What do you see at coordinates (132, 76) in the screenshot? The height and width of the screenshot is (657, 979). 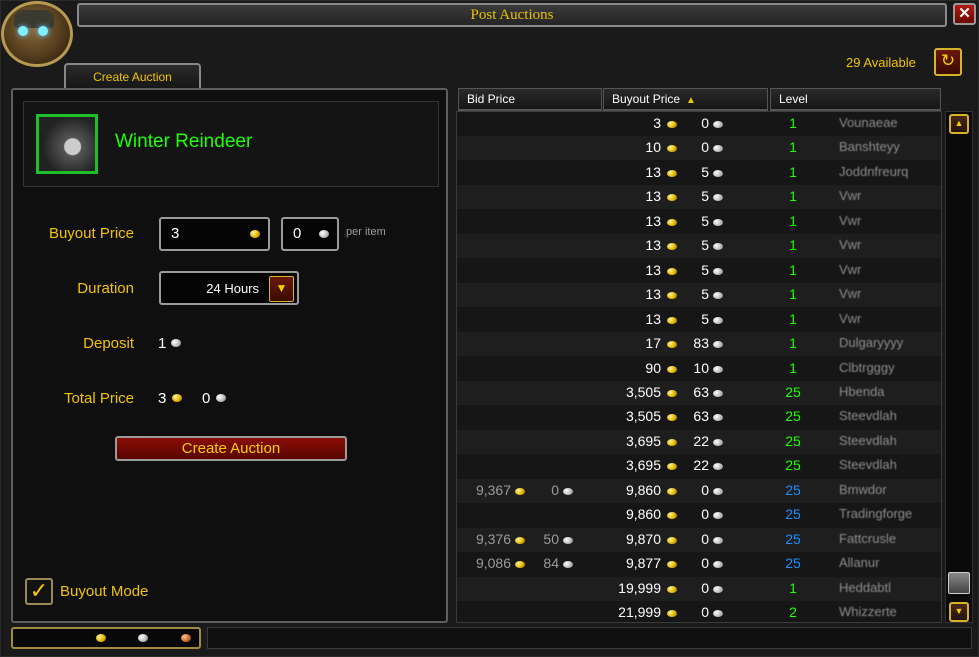 I see `tab-create-auction: Create Auction` at bounding box center [132, 76].